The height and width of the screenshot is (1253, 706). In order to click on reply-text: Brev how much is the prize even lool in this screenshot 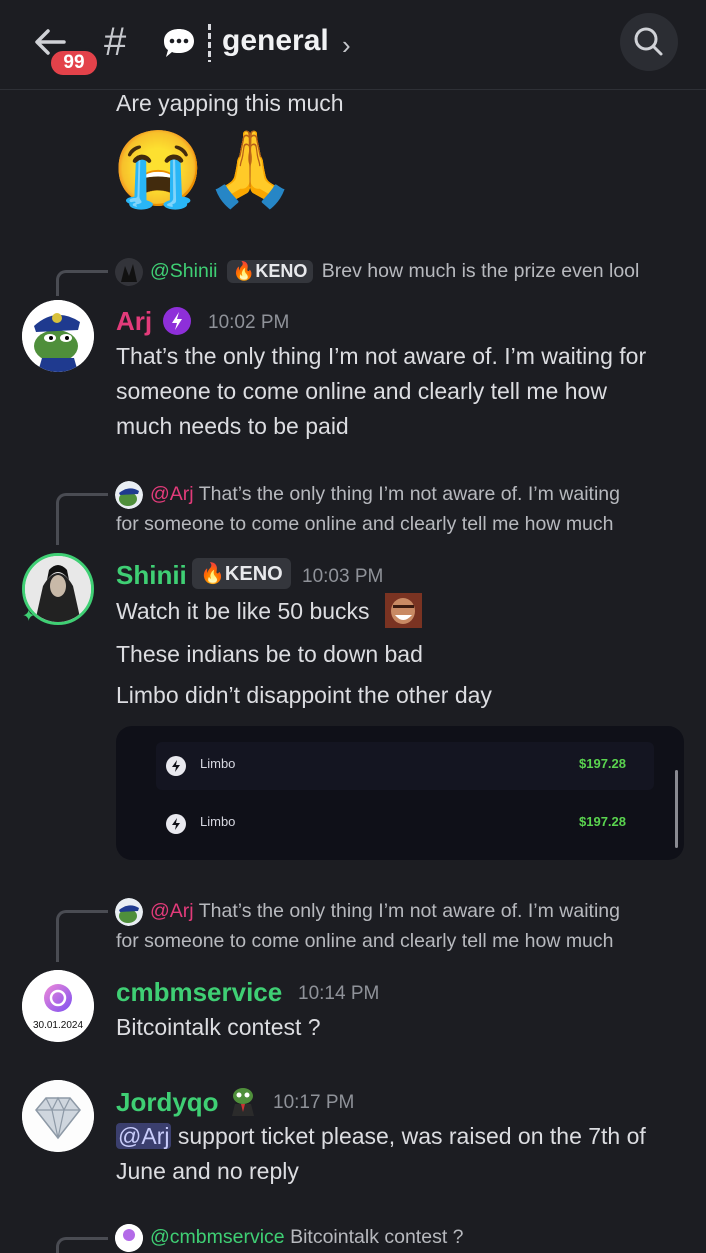, I will do `click(480, 271)`.